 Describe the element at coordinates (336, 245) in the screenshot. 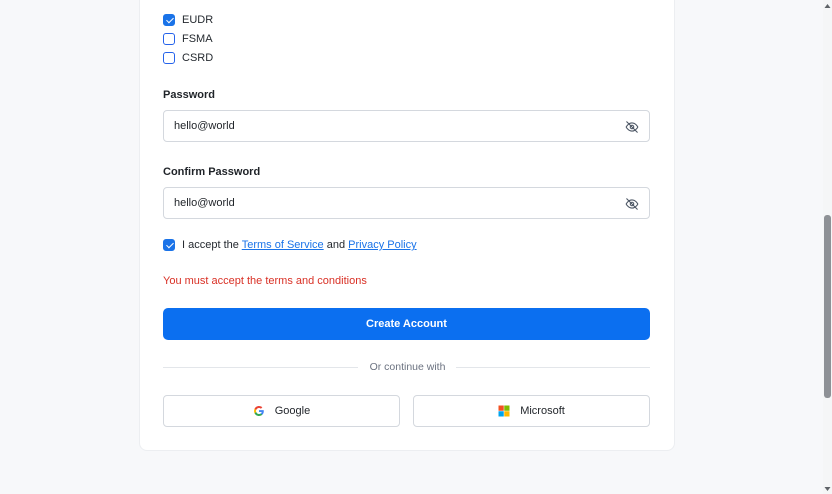

I see `terms-and: and` at that location.